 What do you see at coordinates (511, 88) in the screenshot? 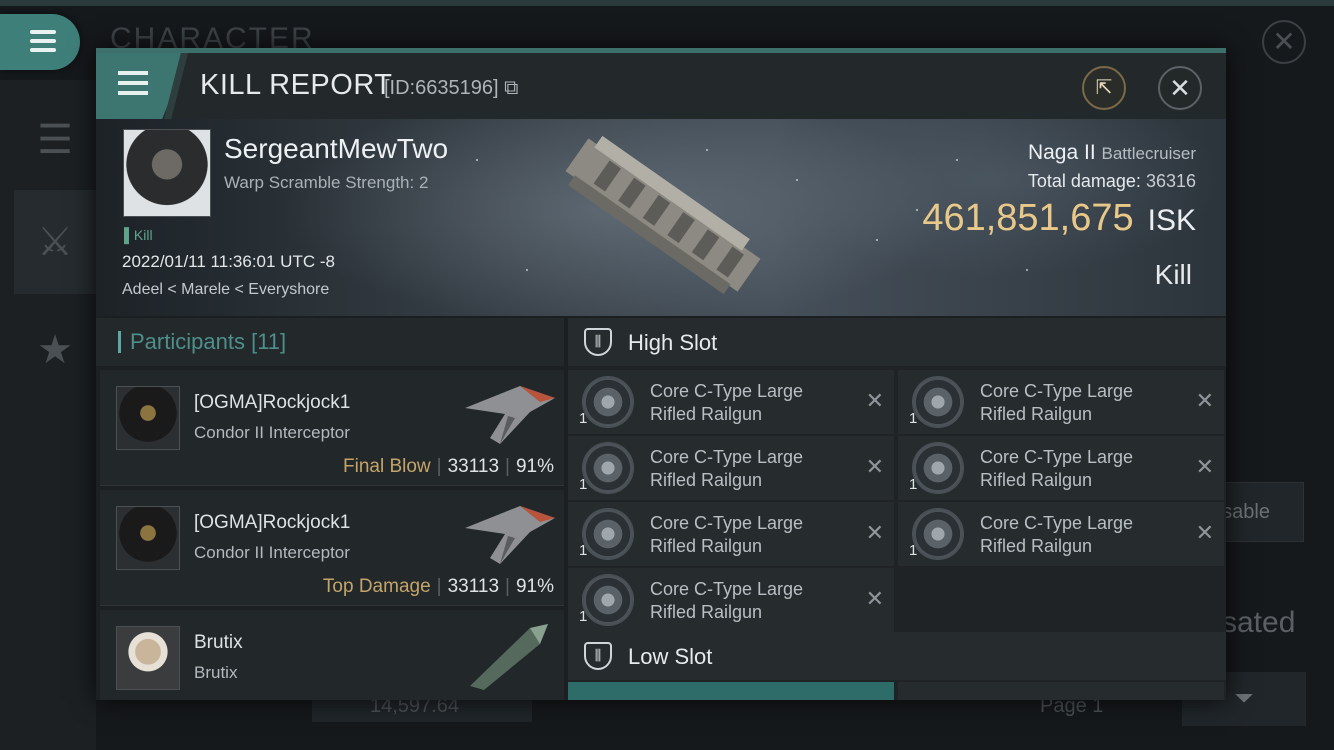
I see `copy-icon: ⧉` at bounding box center [511, 88].